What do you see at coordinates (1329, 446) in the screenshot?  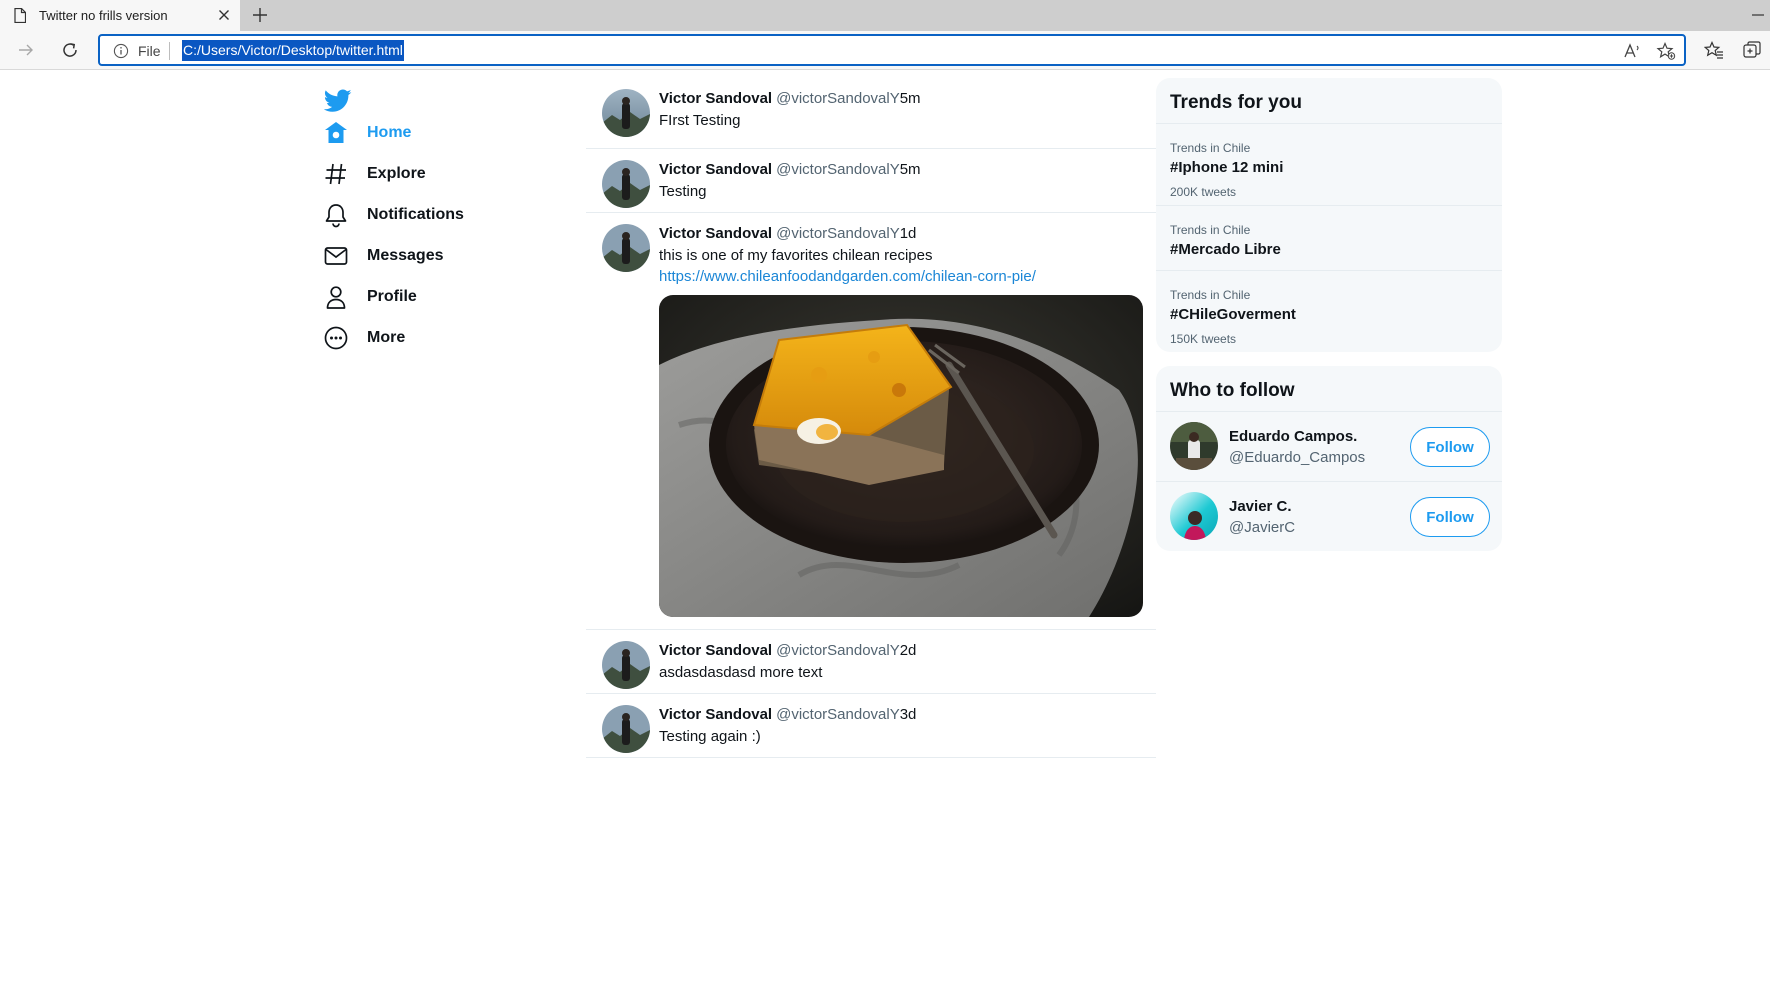 I see `suggested-user: Eduardo Campos. @Eduardo_Campos Follow` at bounding box center [1329, 446].